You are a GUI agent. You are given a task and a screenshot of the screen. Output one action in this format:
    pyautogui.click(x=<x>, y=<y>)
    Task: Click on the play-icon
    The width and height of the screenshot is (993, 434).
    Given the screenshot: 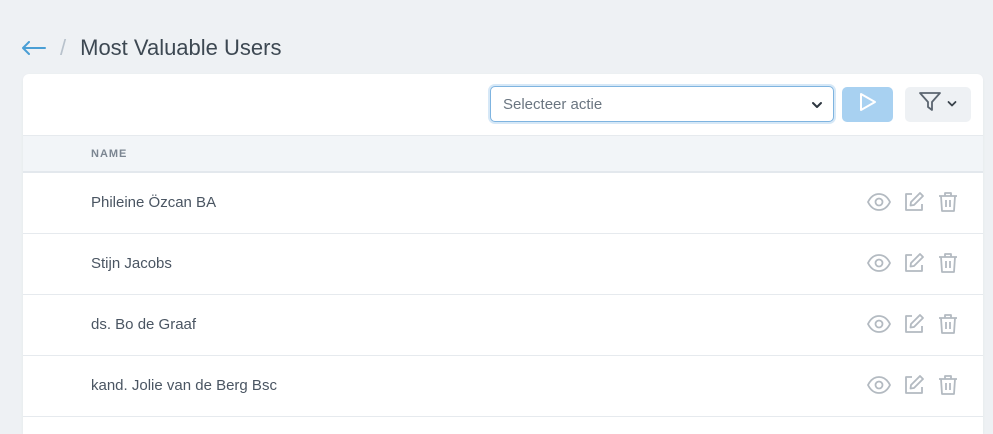 What is the action you would take?
    pyautogui.click(x=868, y=104)
    